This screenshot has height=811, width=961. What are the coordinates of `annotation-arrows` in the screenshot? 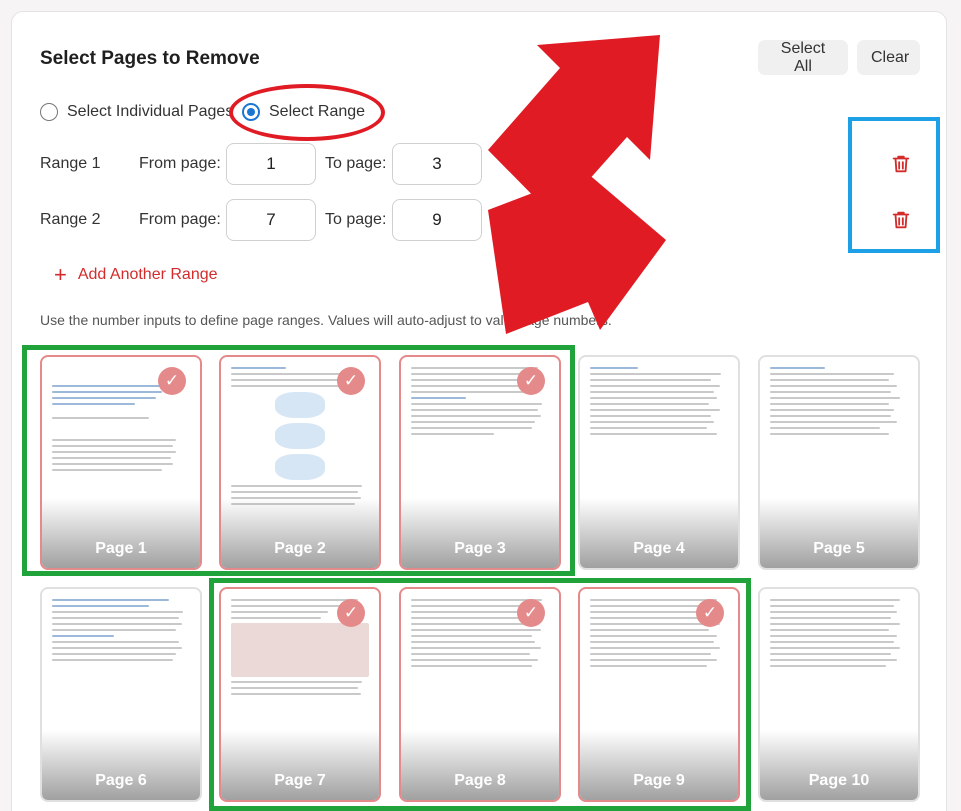 It's located at (577, 184).